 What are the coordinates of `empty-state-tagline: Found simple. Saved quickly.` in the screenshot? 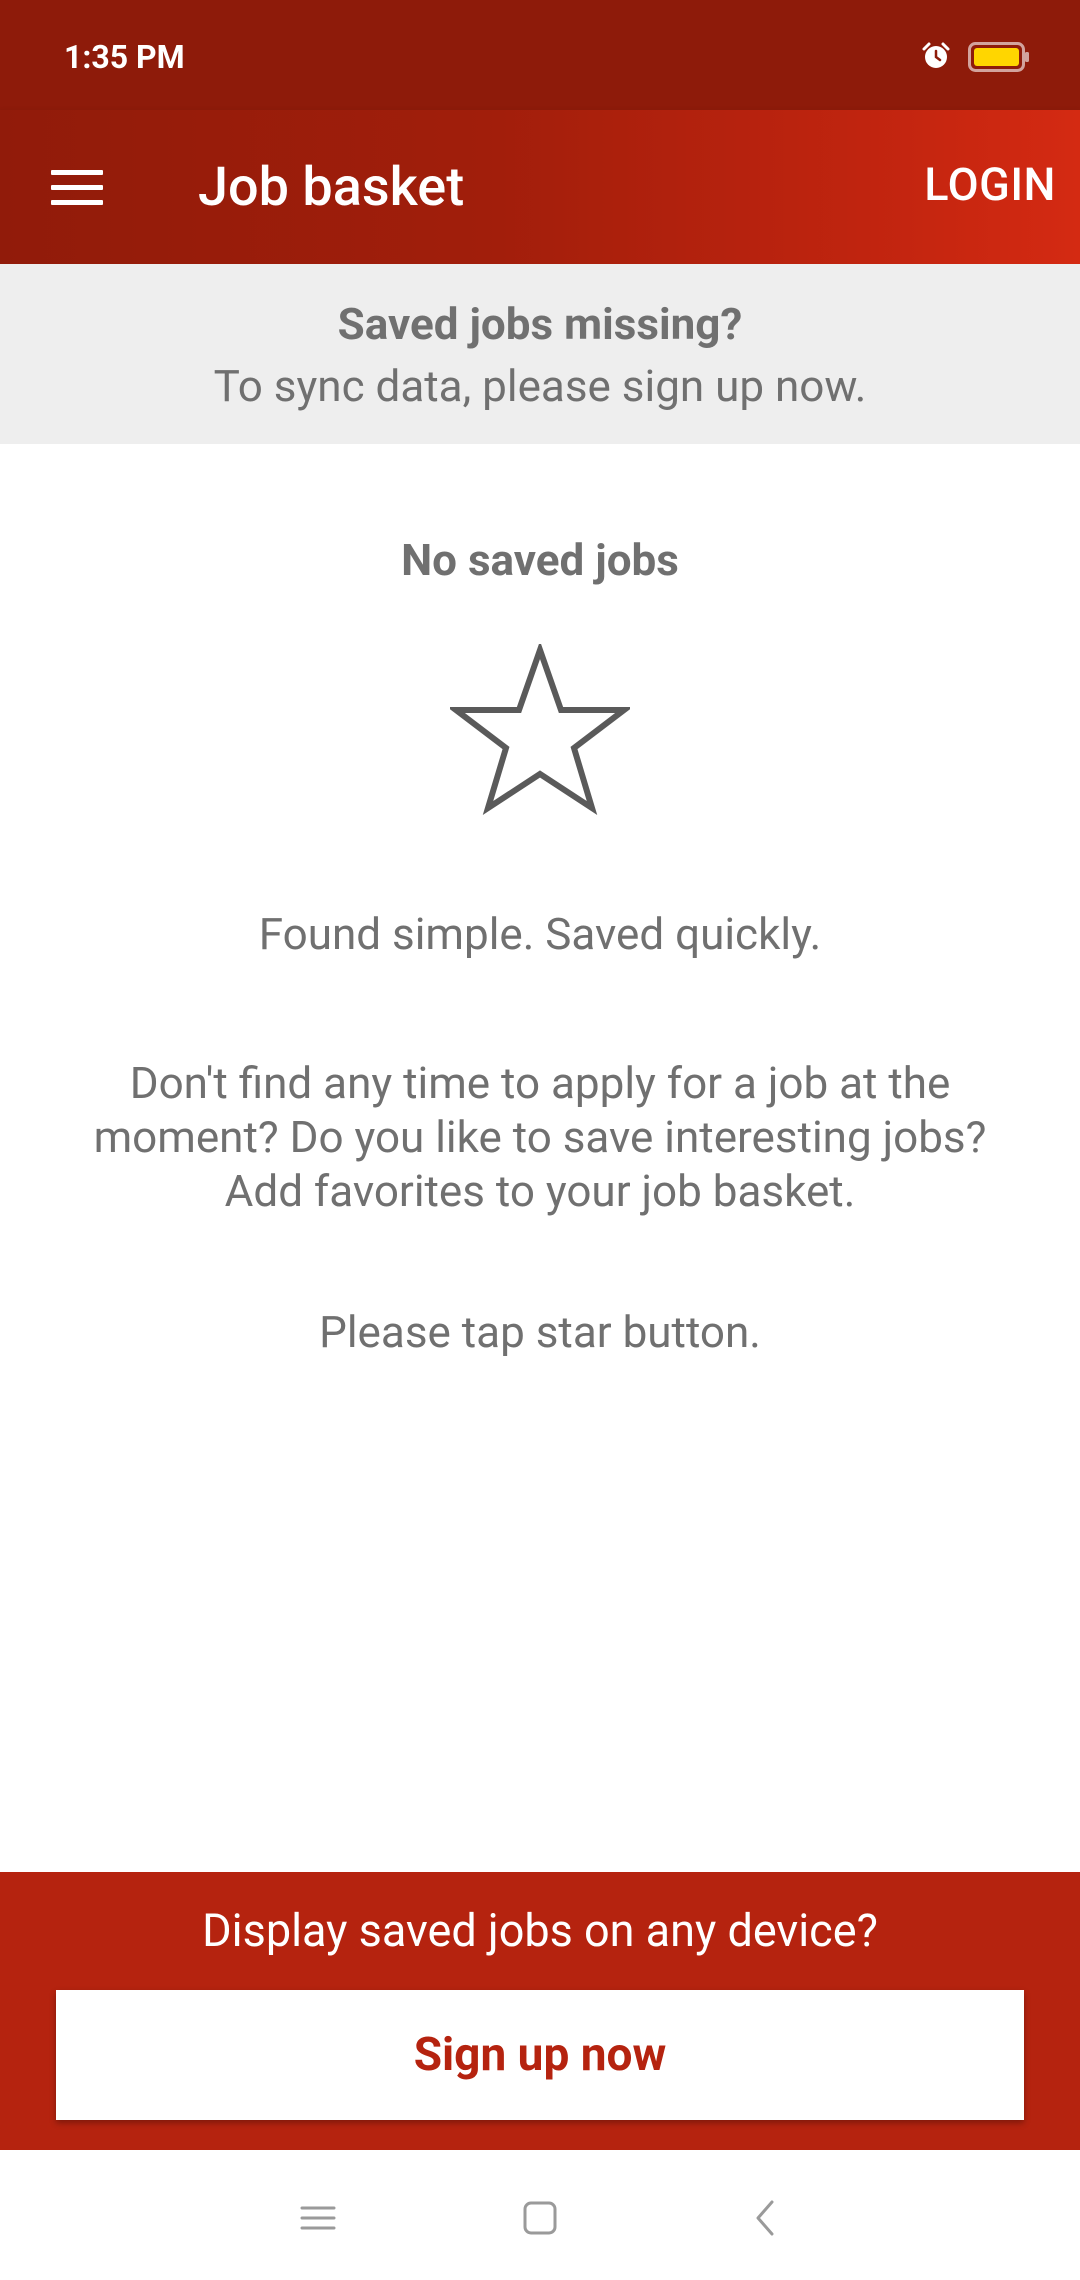 It's located at (540, 934).